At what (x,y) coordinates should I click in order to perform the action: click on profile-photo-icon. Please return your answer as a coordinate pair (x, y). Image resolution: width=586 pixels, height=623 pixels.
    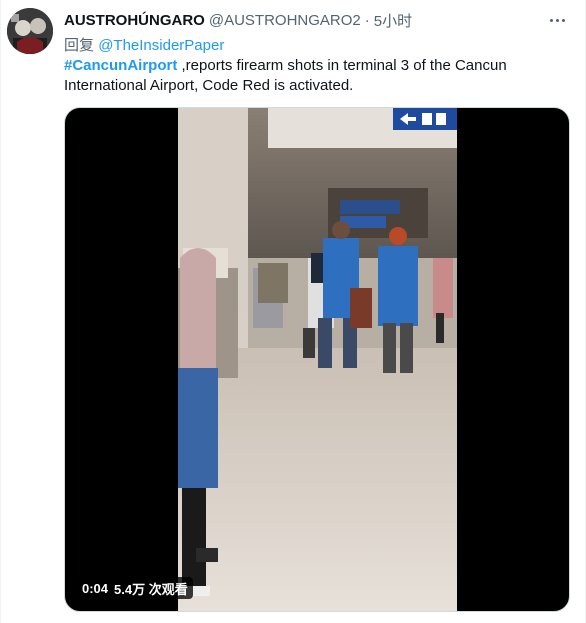
    Looking at the image, I should click on (30, 31).